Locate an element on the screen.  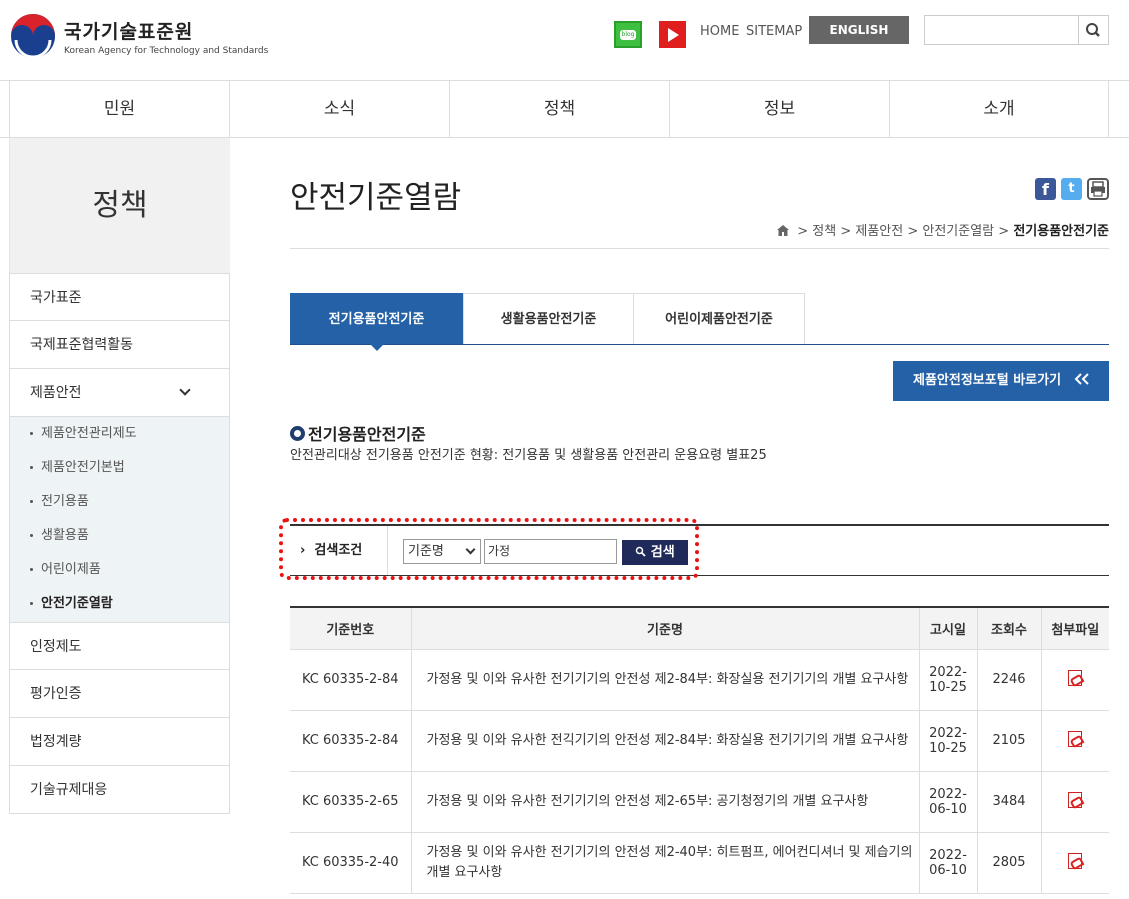
logo-korean: 국가기술표준원 is located at coordinates (129, 31).